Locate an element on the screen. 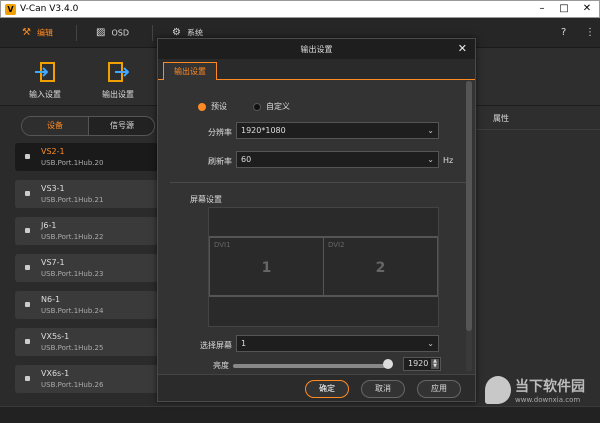 This screenshot has width=600, height=423. dialog-header: 输出设置 ✕ is located at coordinates (316, 49).